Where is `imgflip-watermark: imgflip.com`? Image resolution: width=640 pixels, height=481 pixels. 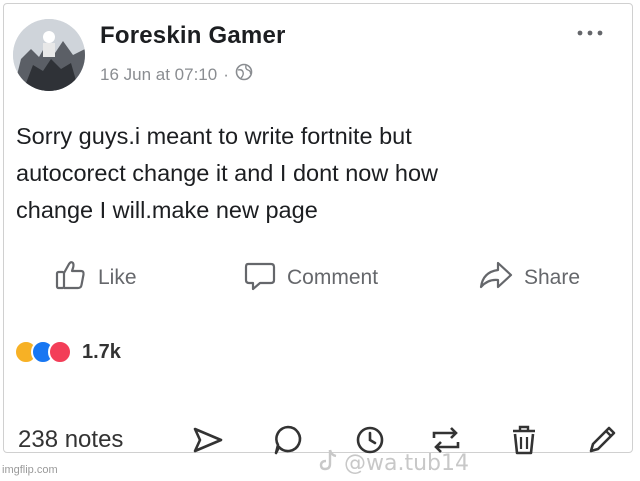
imgflip-watermark: imgflip.com is located at coordinates (30, 470).